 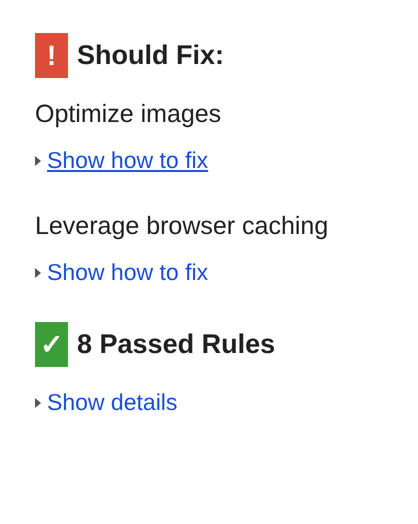 What do you see at coordinates (51, 55) in the screenshot?
I see `warning-icon: !` at bounding box center [51, 55].